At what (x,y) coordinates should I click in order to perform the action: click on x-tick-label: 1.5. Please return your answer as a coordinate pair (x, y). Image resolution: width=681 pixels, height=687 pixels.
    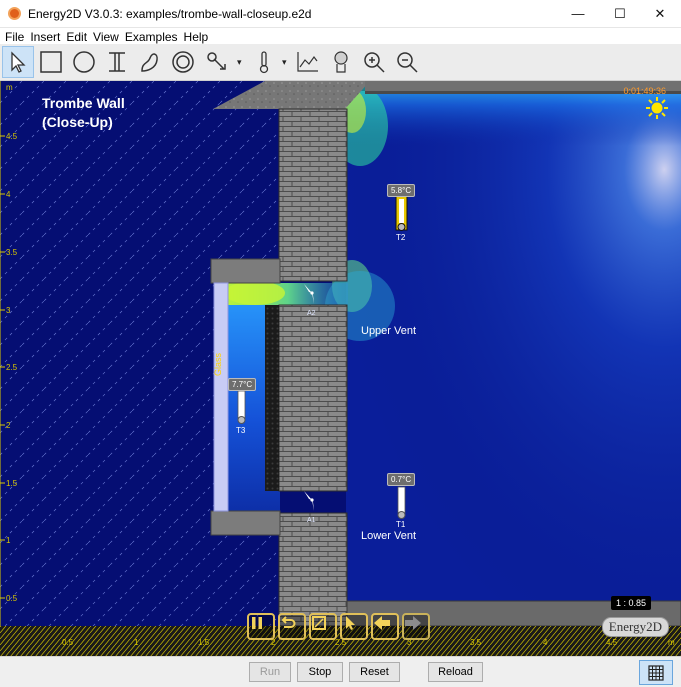
    Looking at the image, I should click on (204, 642).